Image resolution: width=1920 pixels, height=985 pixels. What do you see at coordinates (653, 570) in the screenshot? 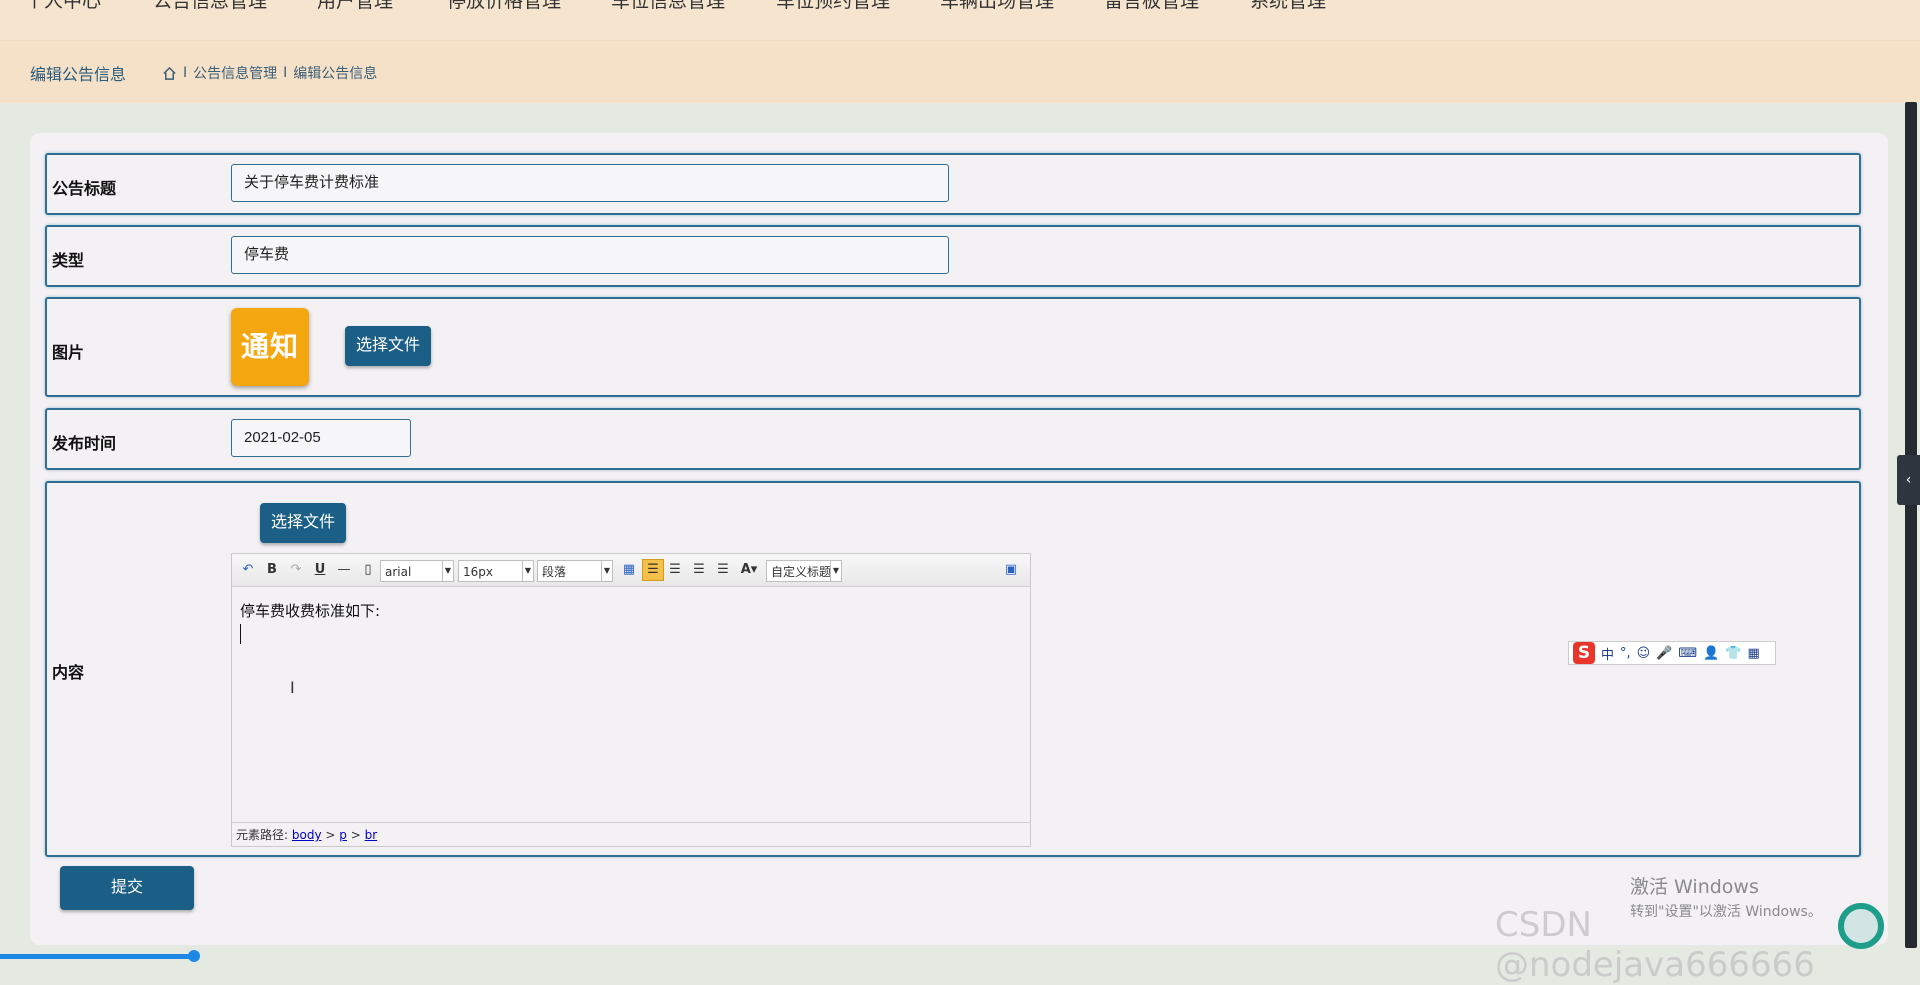
I see `align-left-icon: ☰` at bounding box center [653, 570].